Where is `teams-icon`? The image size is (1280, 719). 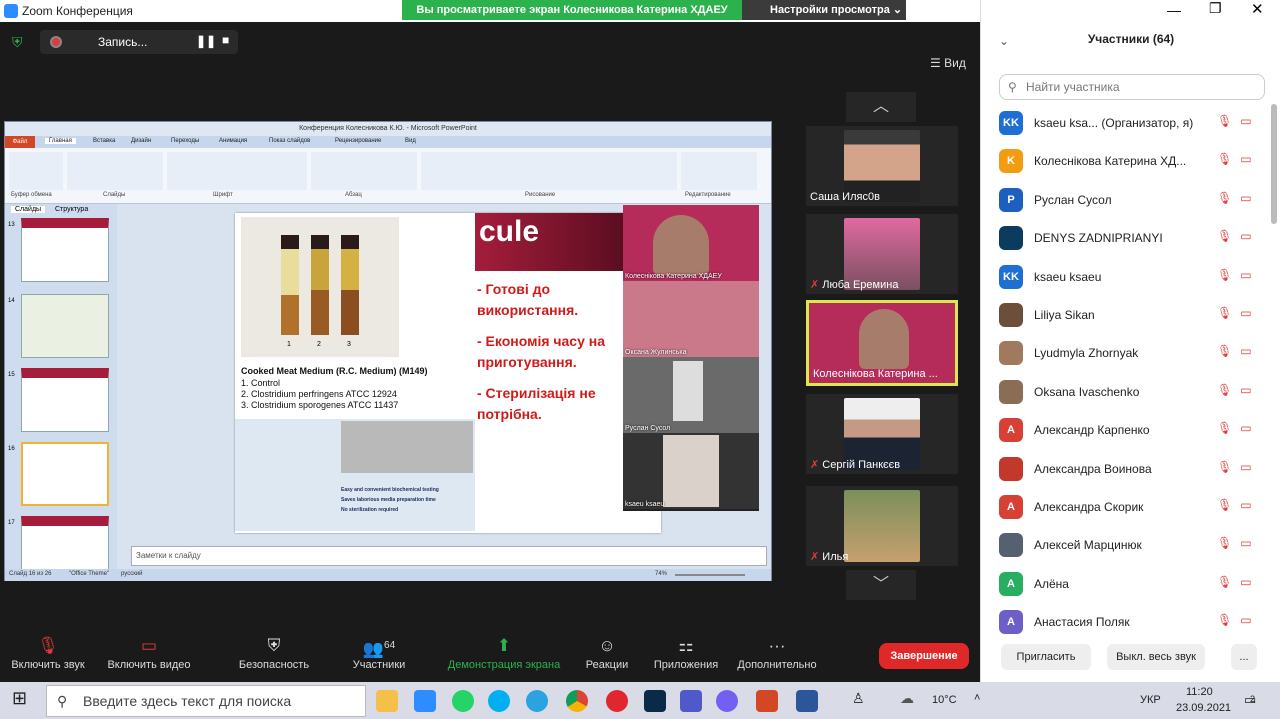
teams-icon is located at coordinates (691, 701).